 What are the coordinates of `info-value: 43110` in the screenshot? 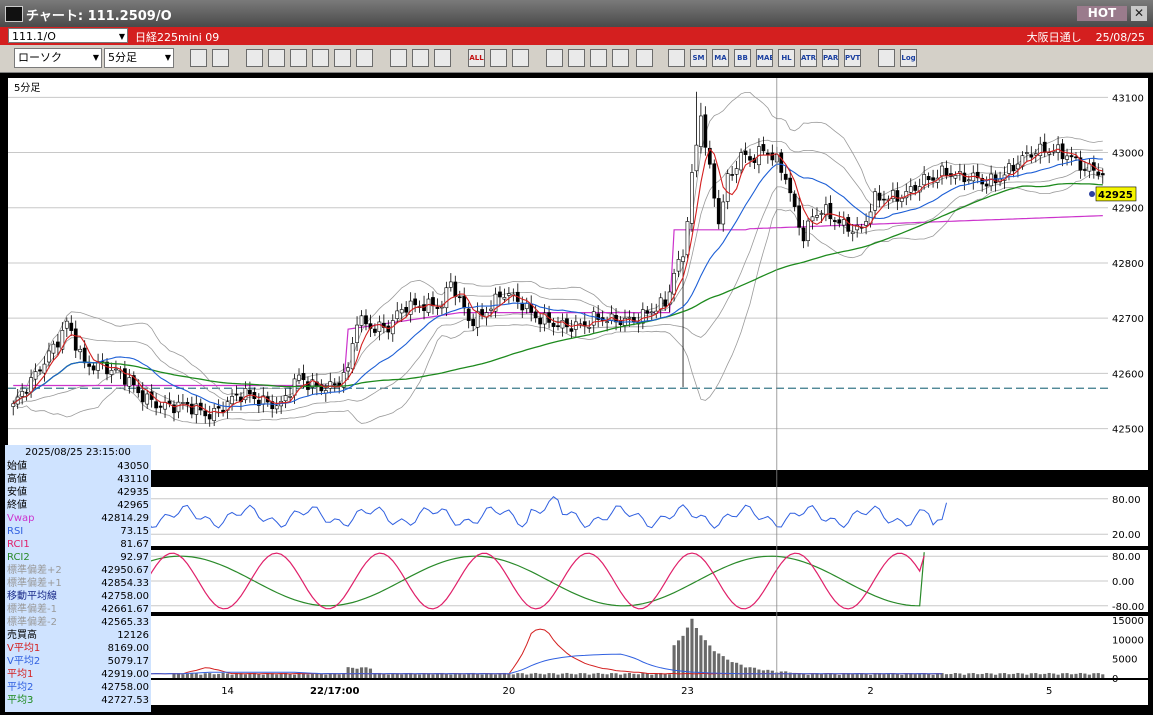 It's located at (133, 479).